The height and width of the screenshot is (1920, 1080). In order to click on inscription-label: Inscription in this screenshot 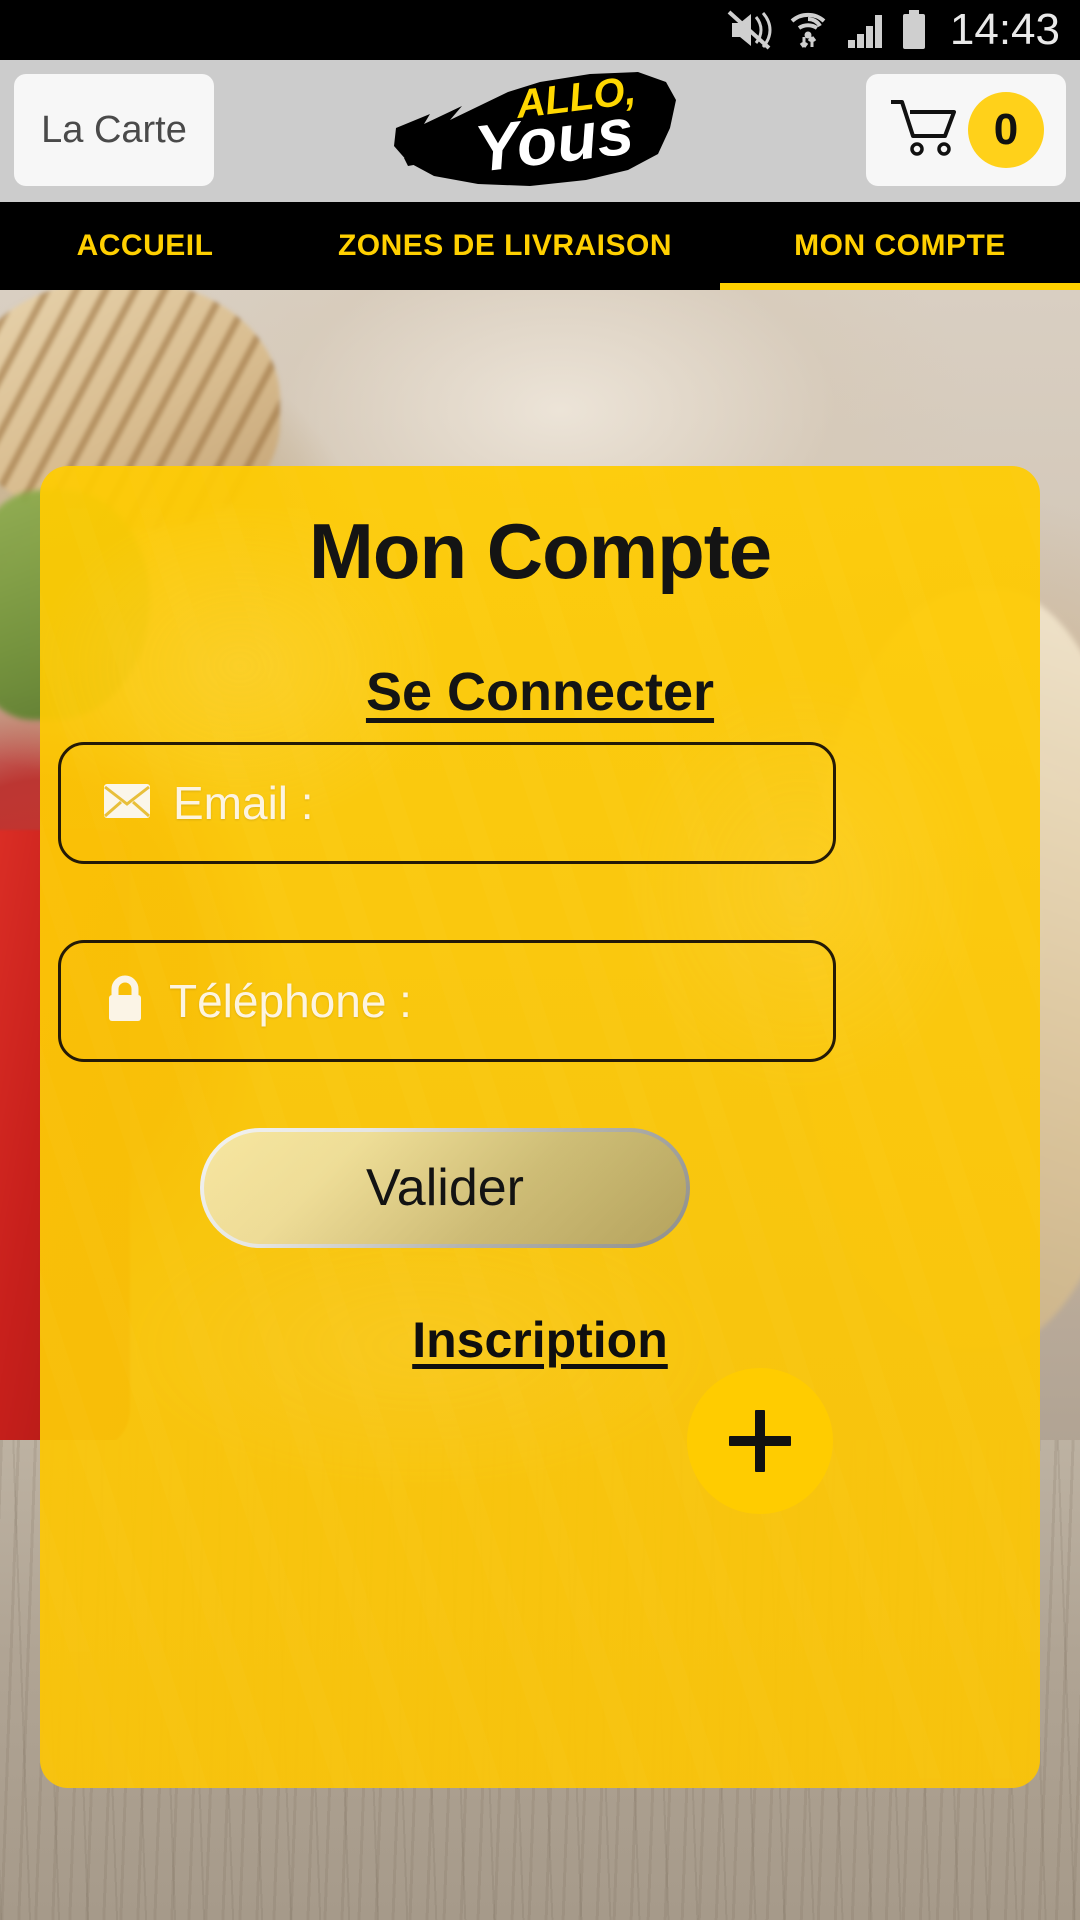, I will do `click(540, 1340)`.